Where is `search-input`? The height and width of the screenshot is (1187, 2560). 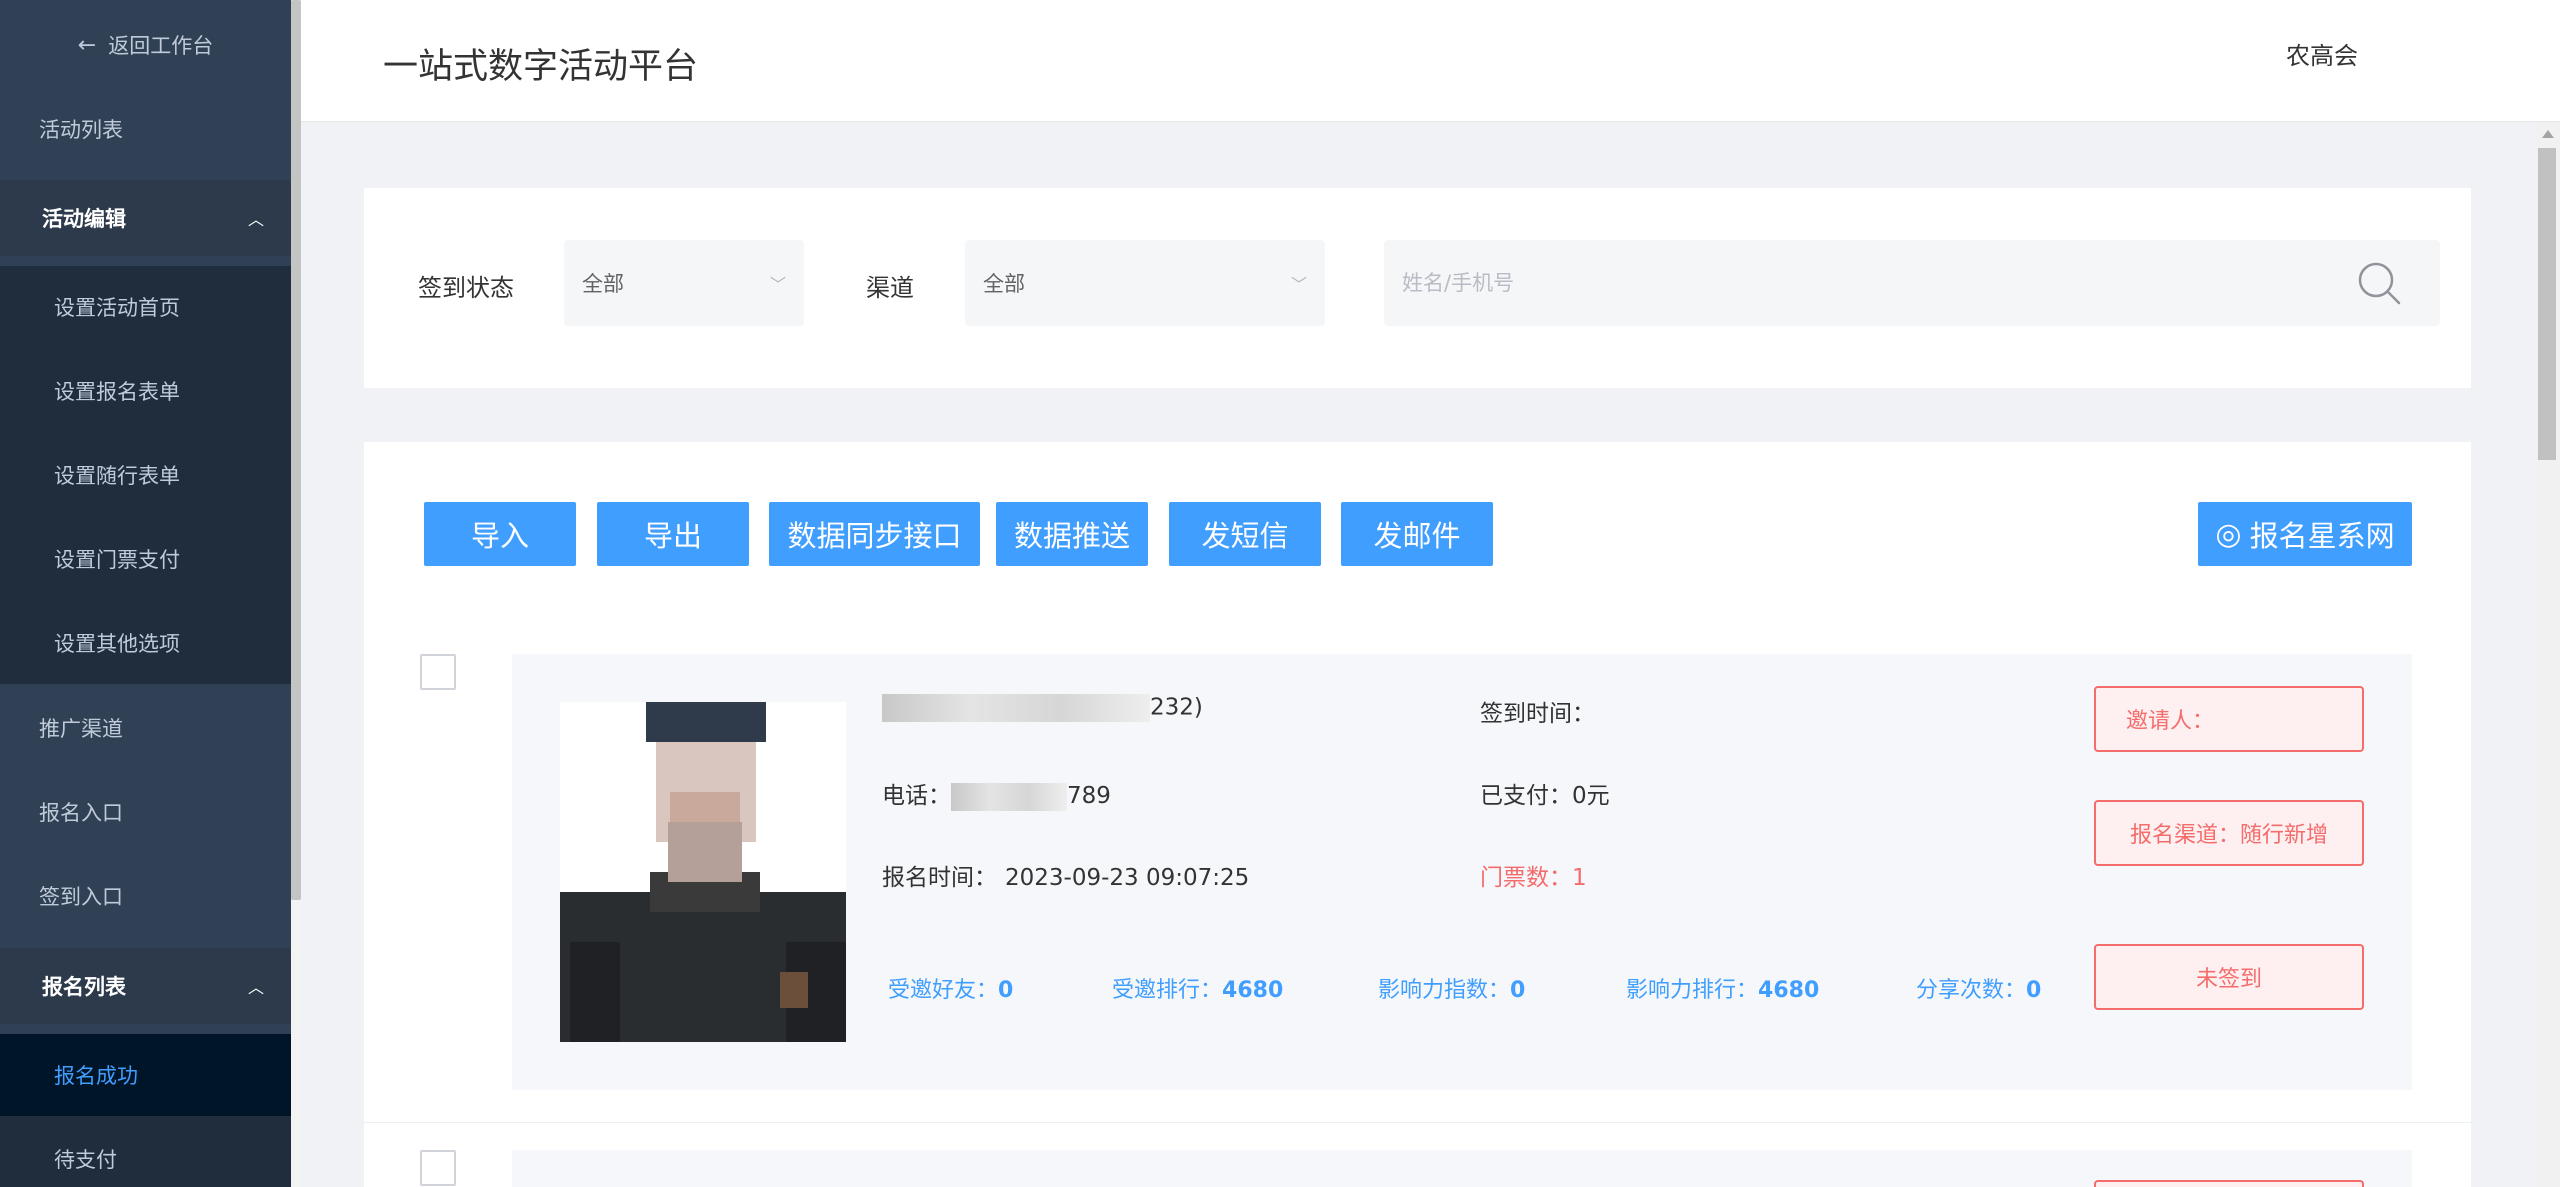
search-input is located at coordinates (1864, 283).